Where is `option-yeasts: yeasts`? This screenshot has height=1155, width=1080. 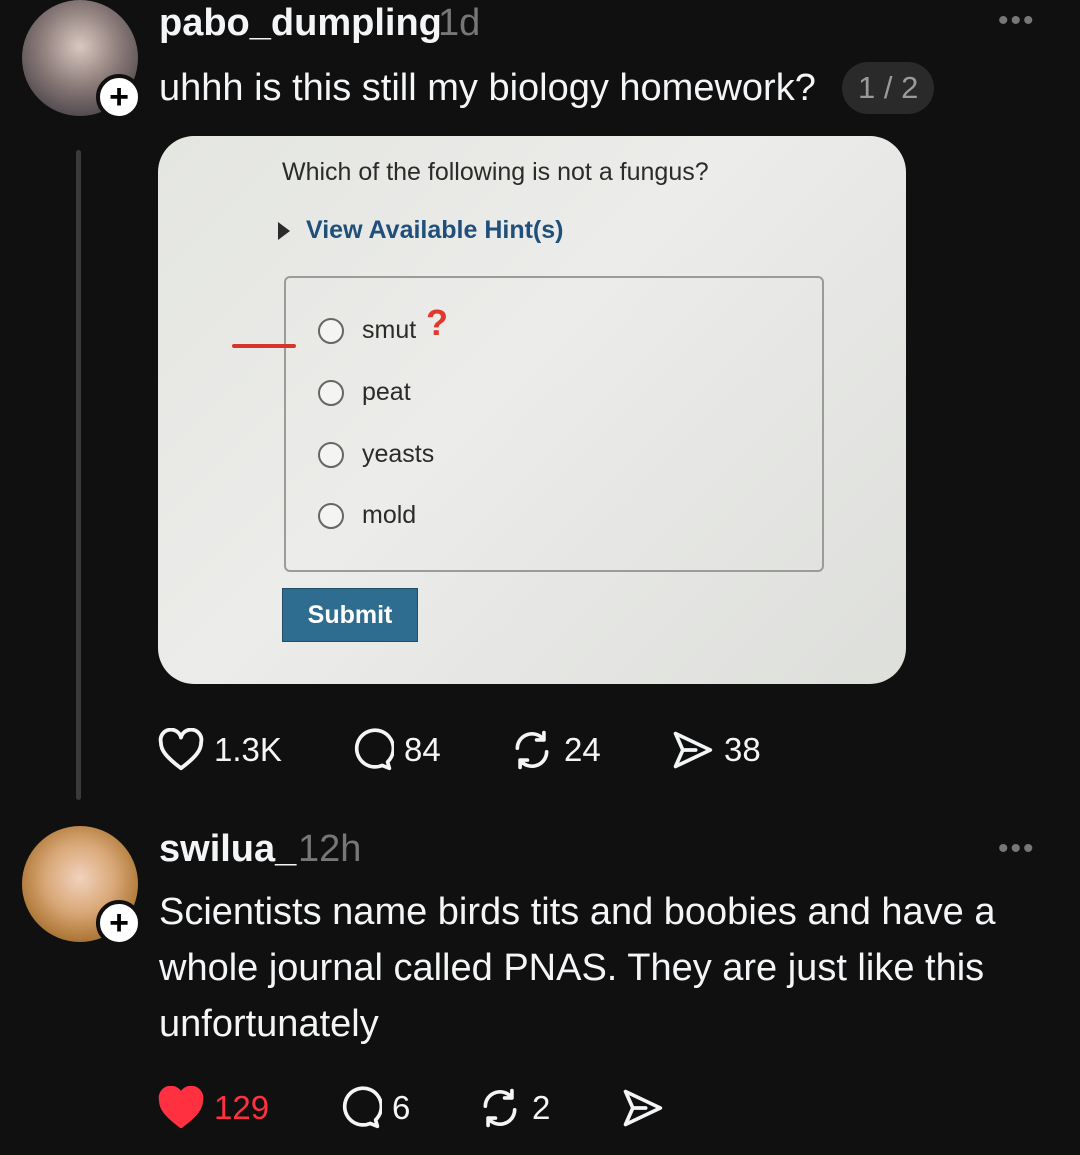
option-yeasts: yeasts is located at coordinates (376, 454).